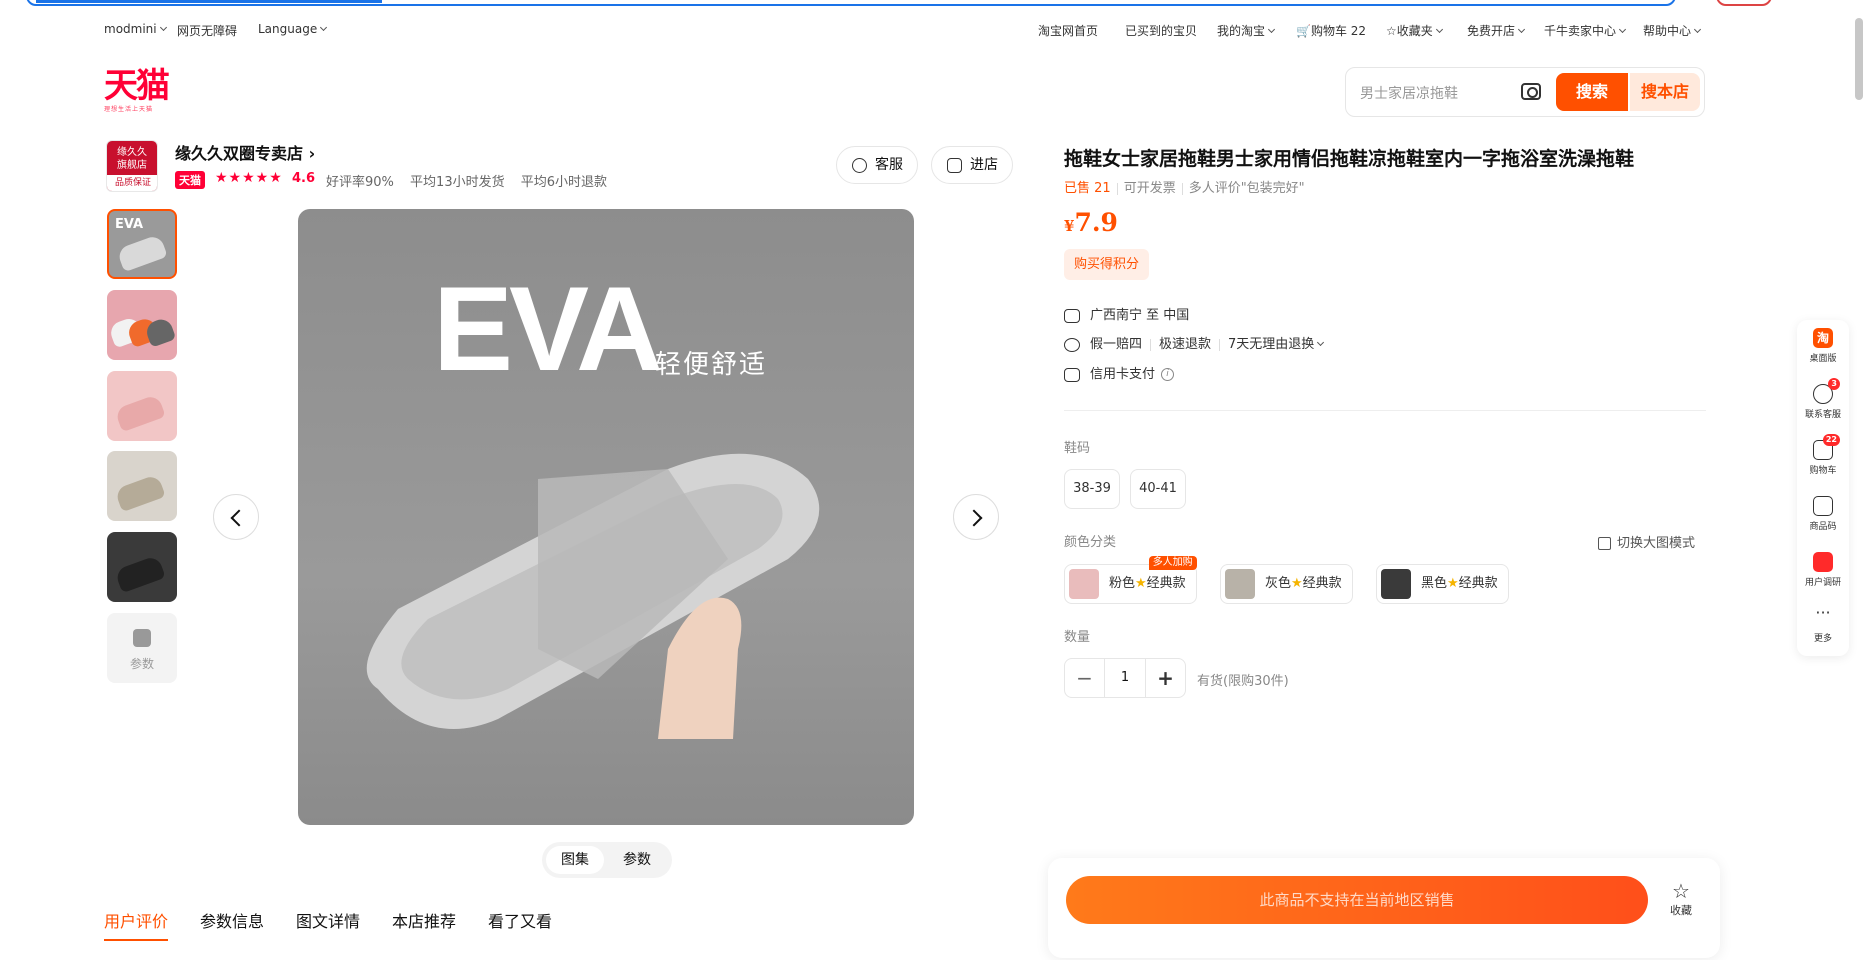 The image size is (1871, 960). What do you see at coordinates (1246, 30) in the screenshot?
I see `nav-my-taobao: 我的淘宝` at bounding box center [1246, 30].